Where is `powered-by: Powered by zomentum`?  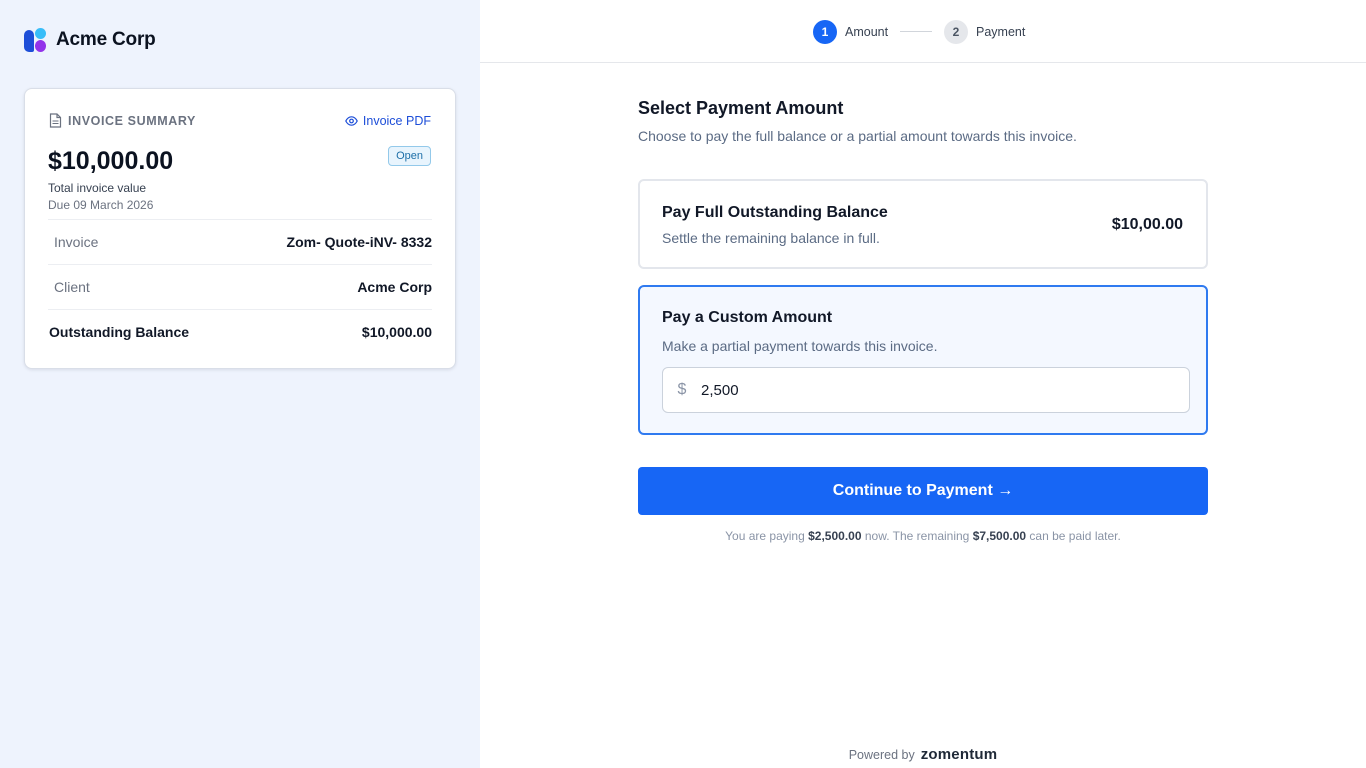 powered-by: Powered by zomentum is located at coordinates (923, 754).